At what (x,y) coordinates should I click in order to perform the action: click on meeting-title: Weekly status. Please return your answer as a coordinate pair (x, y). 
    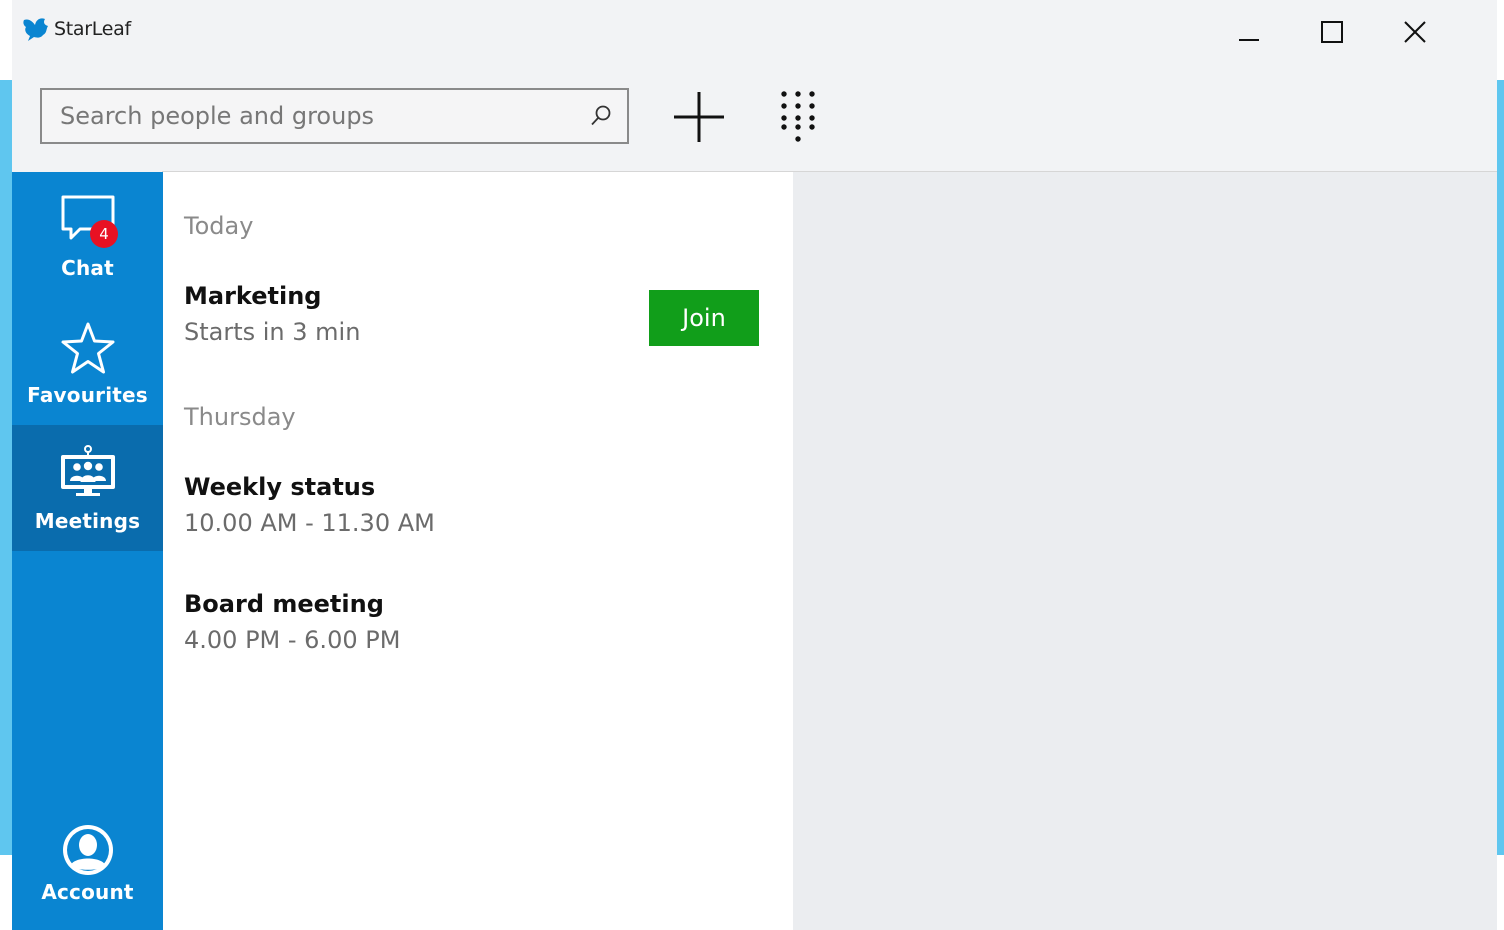
    Looking at the image, I should click on (280, 487).